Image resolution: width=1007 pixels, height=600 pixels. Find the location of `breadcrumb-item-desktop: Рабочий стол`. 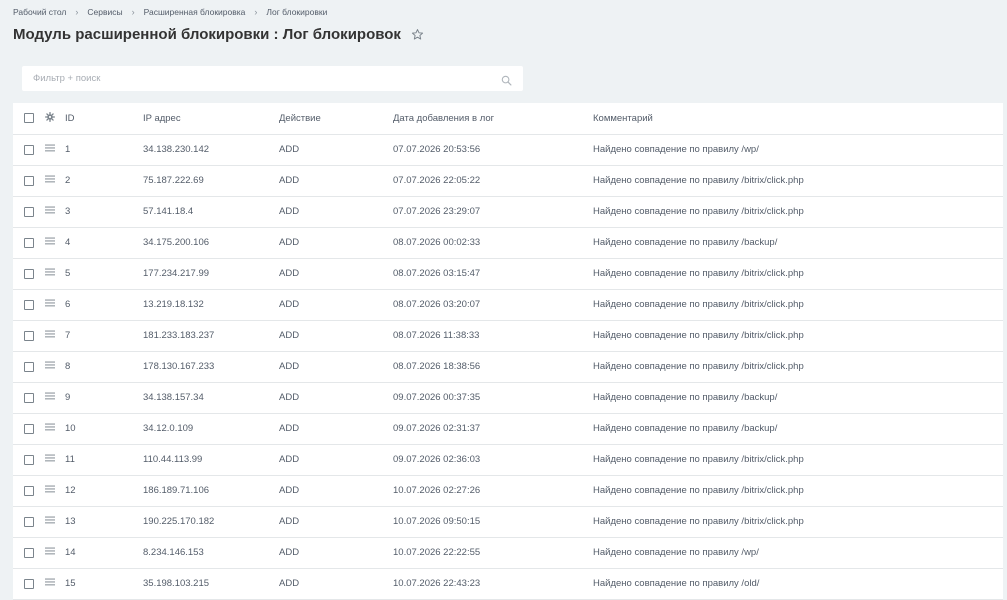

breadcrumb-item-desktop: Рабочий стол is located at coordinates (39, 12).